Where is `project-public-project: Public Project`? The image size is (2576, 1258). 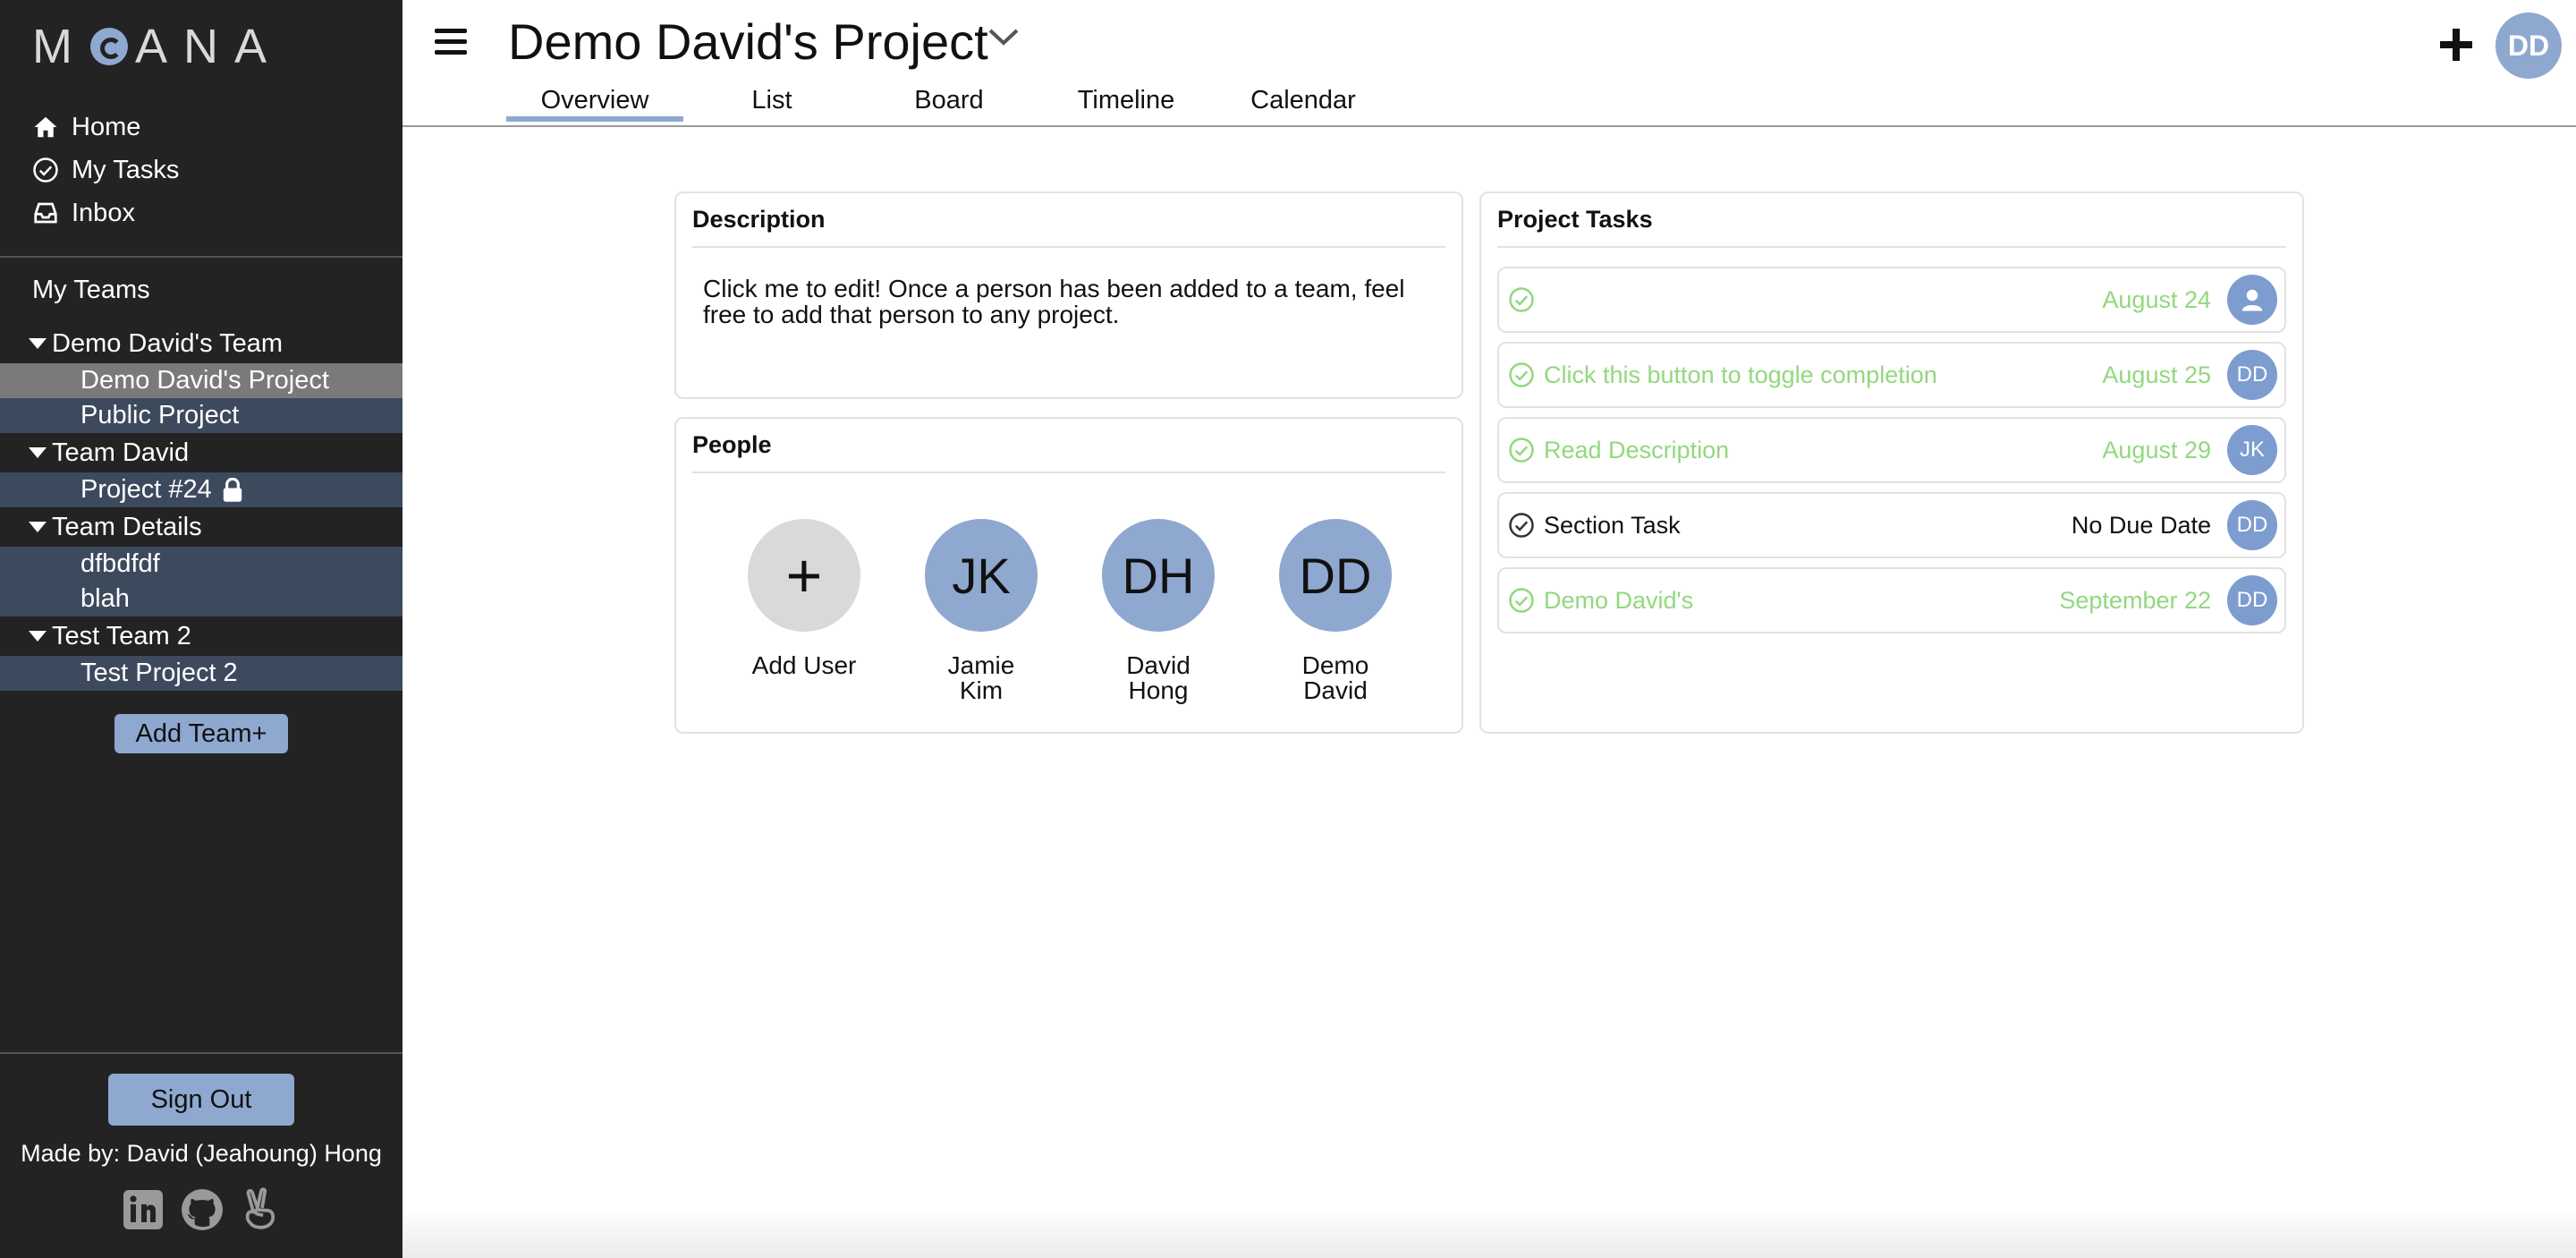
project-public-project: Public Project is located at coordinates (201, 415).